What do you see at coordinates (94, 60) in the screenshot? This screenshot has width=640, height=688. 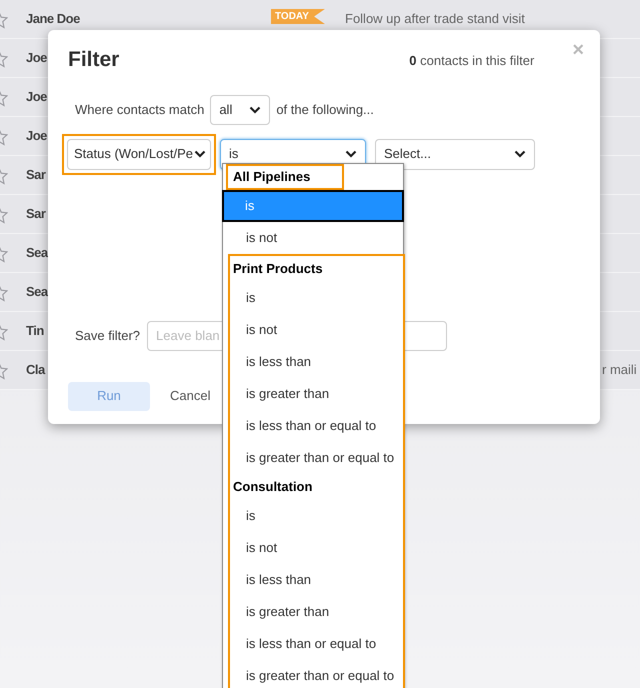 I see `dialog-title: Filter` at bounding box center [94, 60].